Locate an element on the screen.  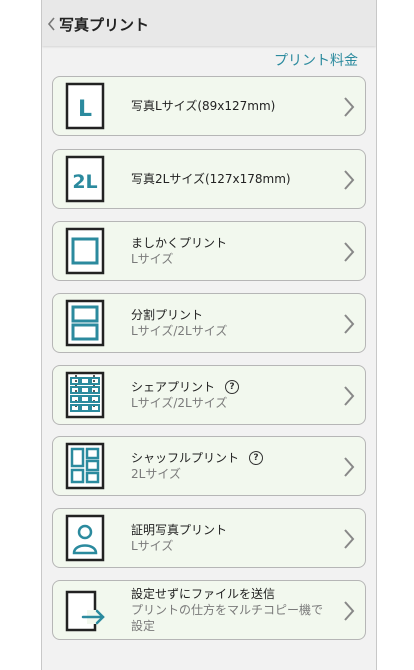
shuffle-print-icon is located at coordinates (85, 466).